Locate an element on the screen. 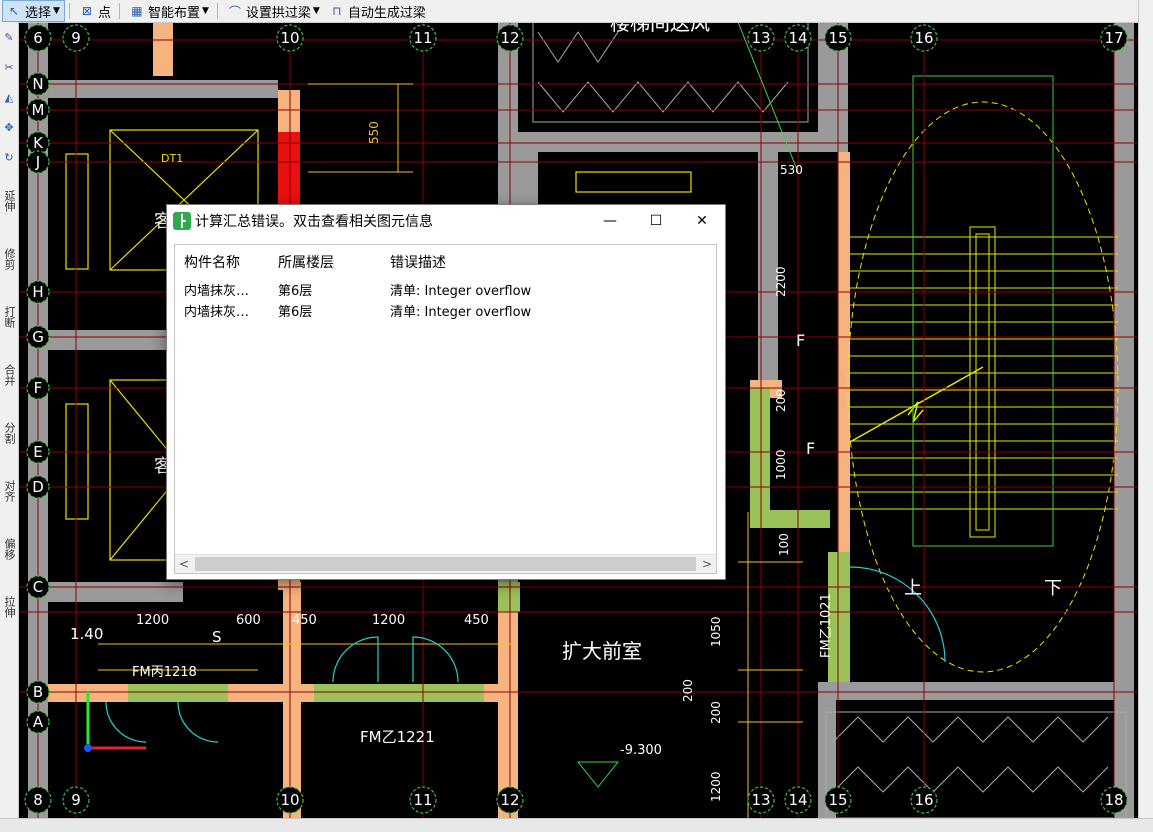 Image resolution: width=1153 pixels, height=832 pixels. fm-yi-vertical-label: FM乙1021 is located at coordinates (826, 625).